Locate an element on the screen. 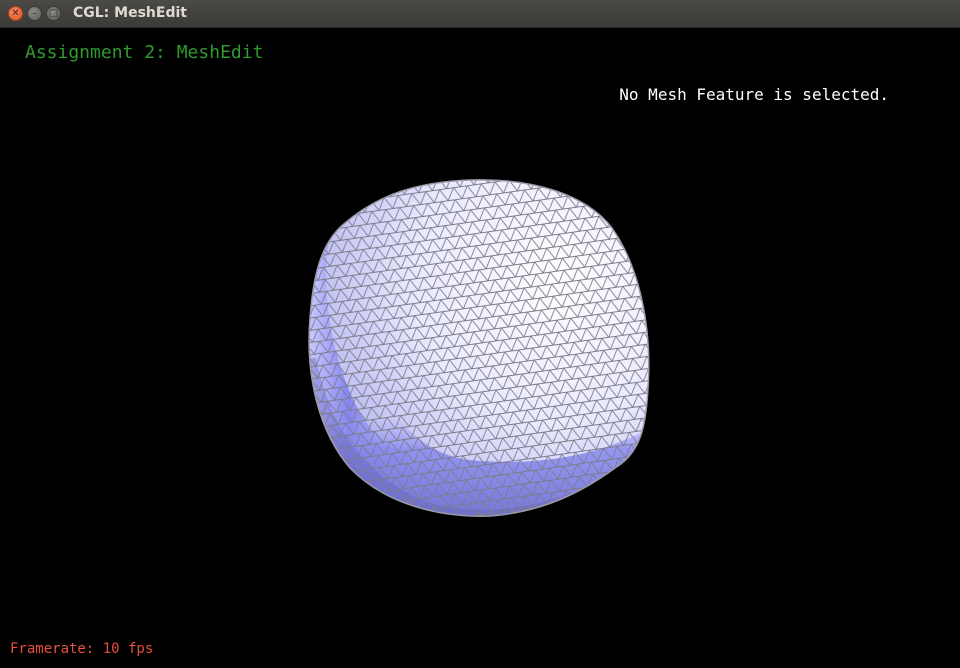 The image size is (960, 668). title-bar: ✕ – □ CGL: MeshEdit is located at coordinates (480, 14).